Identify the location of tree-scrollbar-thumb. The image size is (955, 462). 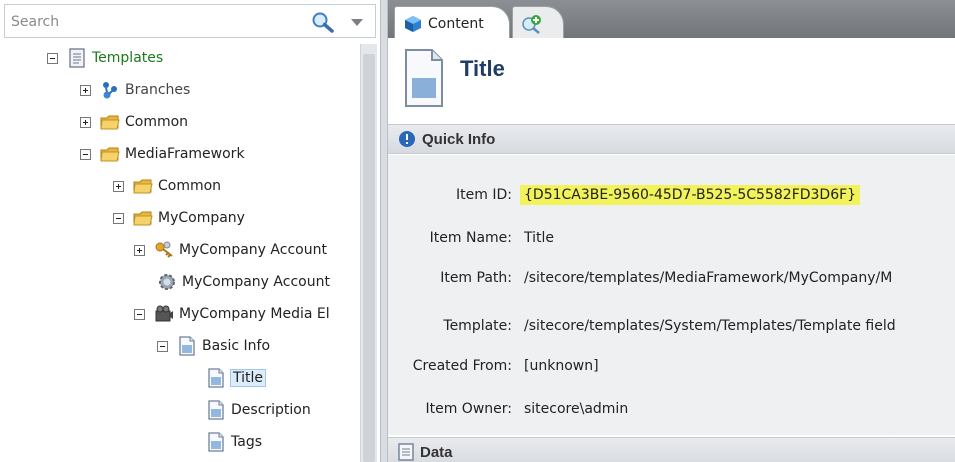
(369, 258).